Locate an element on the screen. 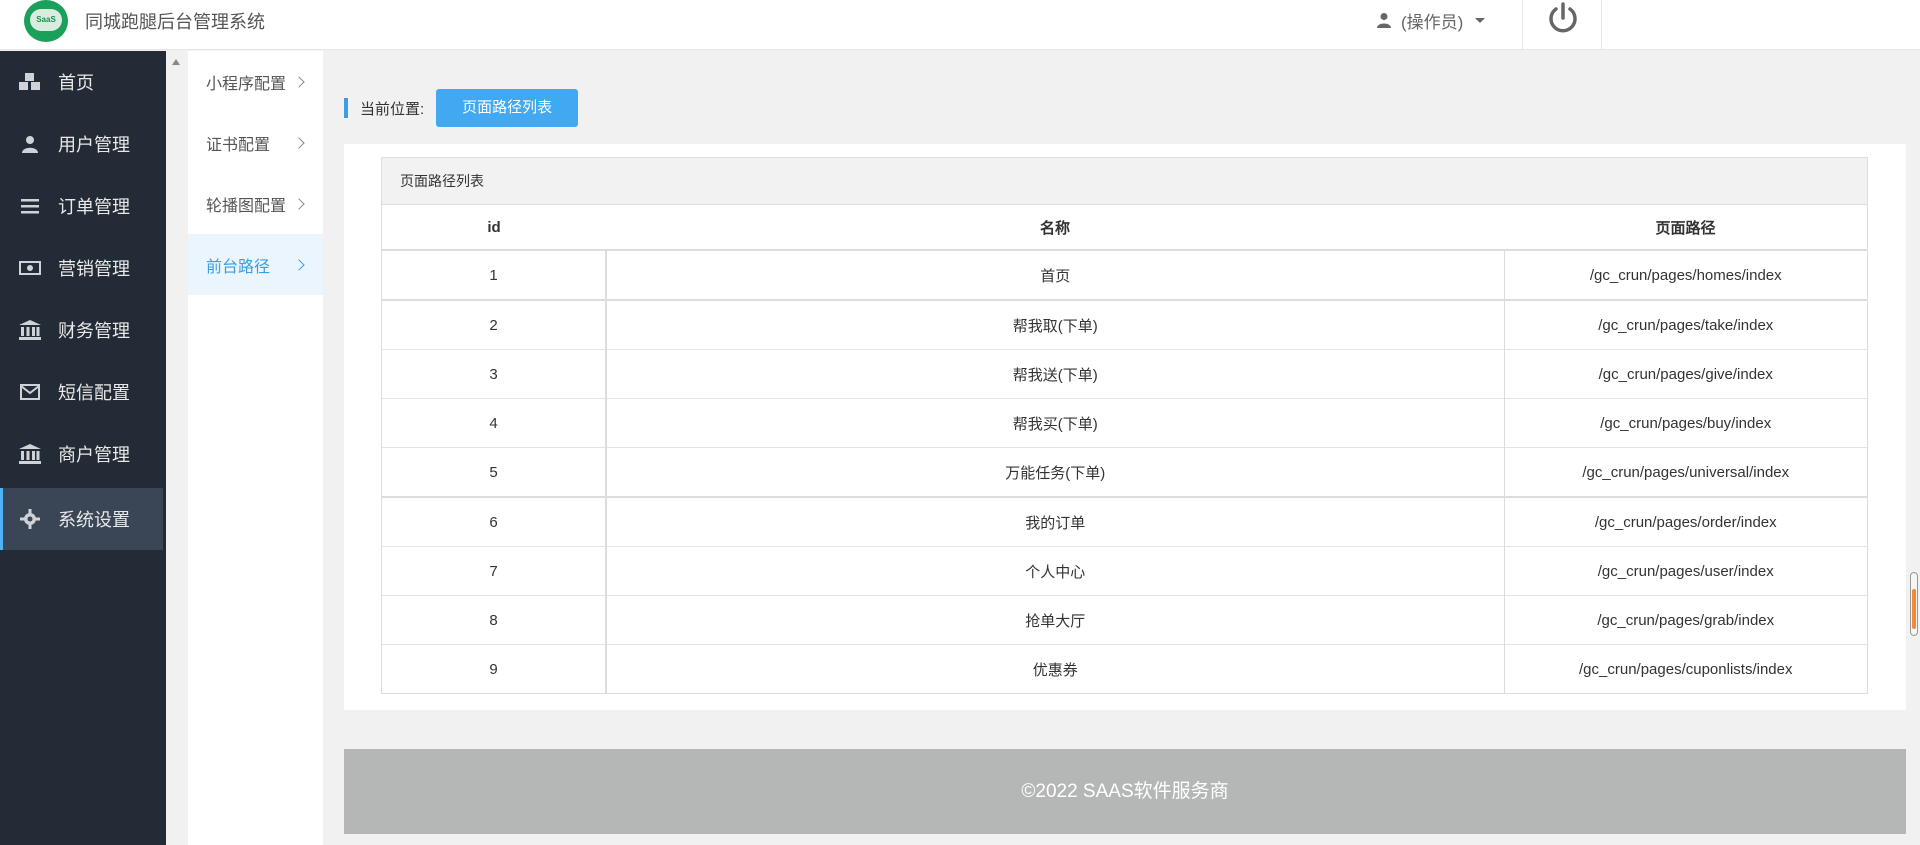 The height and width of the screenshot is (845, 1920). top-header: SaaS 同城跑腿后台管理系统 (操作员) is located at coordinates (960, 25).